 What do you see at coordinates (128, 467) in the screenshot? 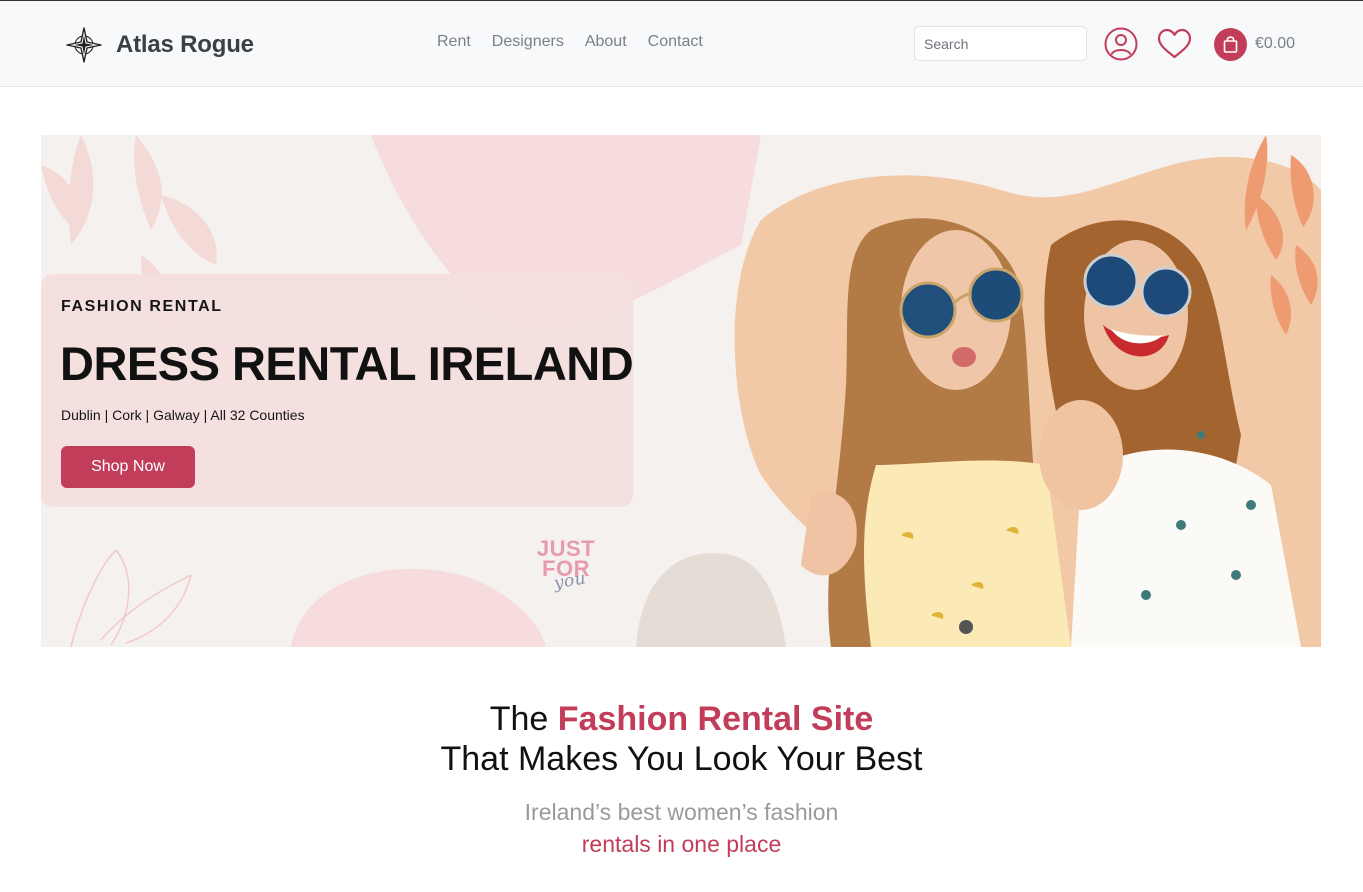
I see `shop-now-button: Shop Now` at bounding box center [128, 467].